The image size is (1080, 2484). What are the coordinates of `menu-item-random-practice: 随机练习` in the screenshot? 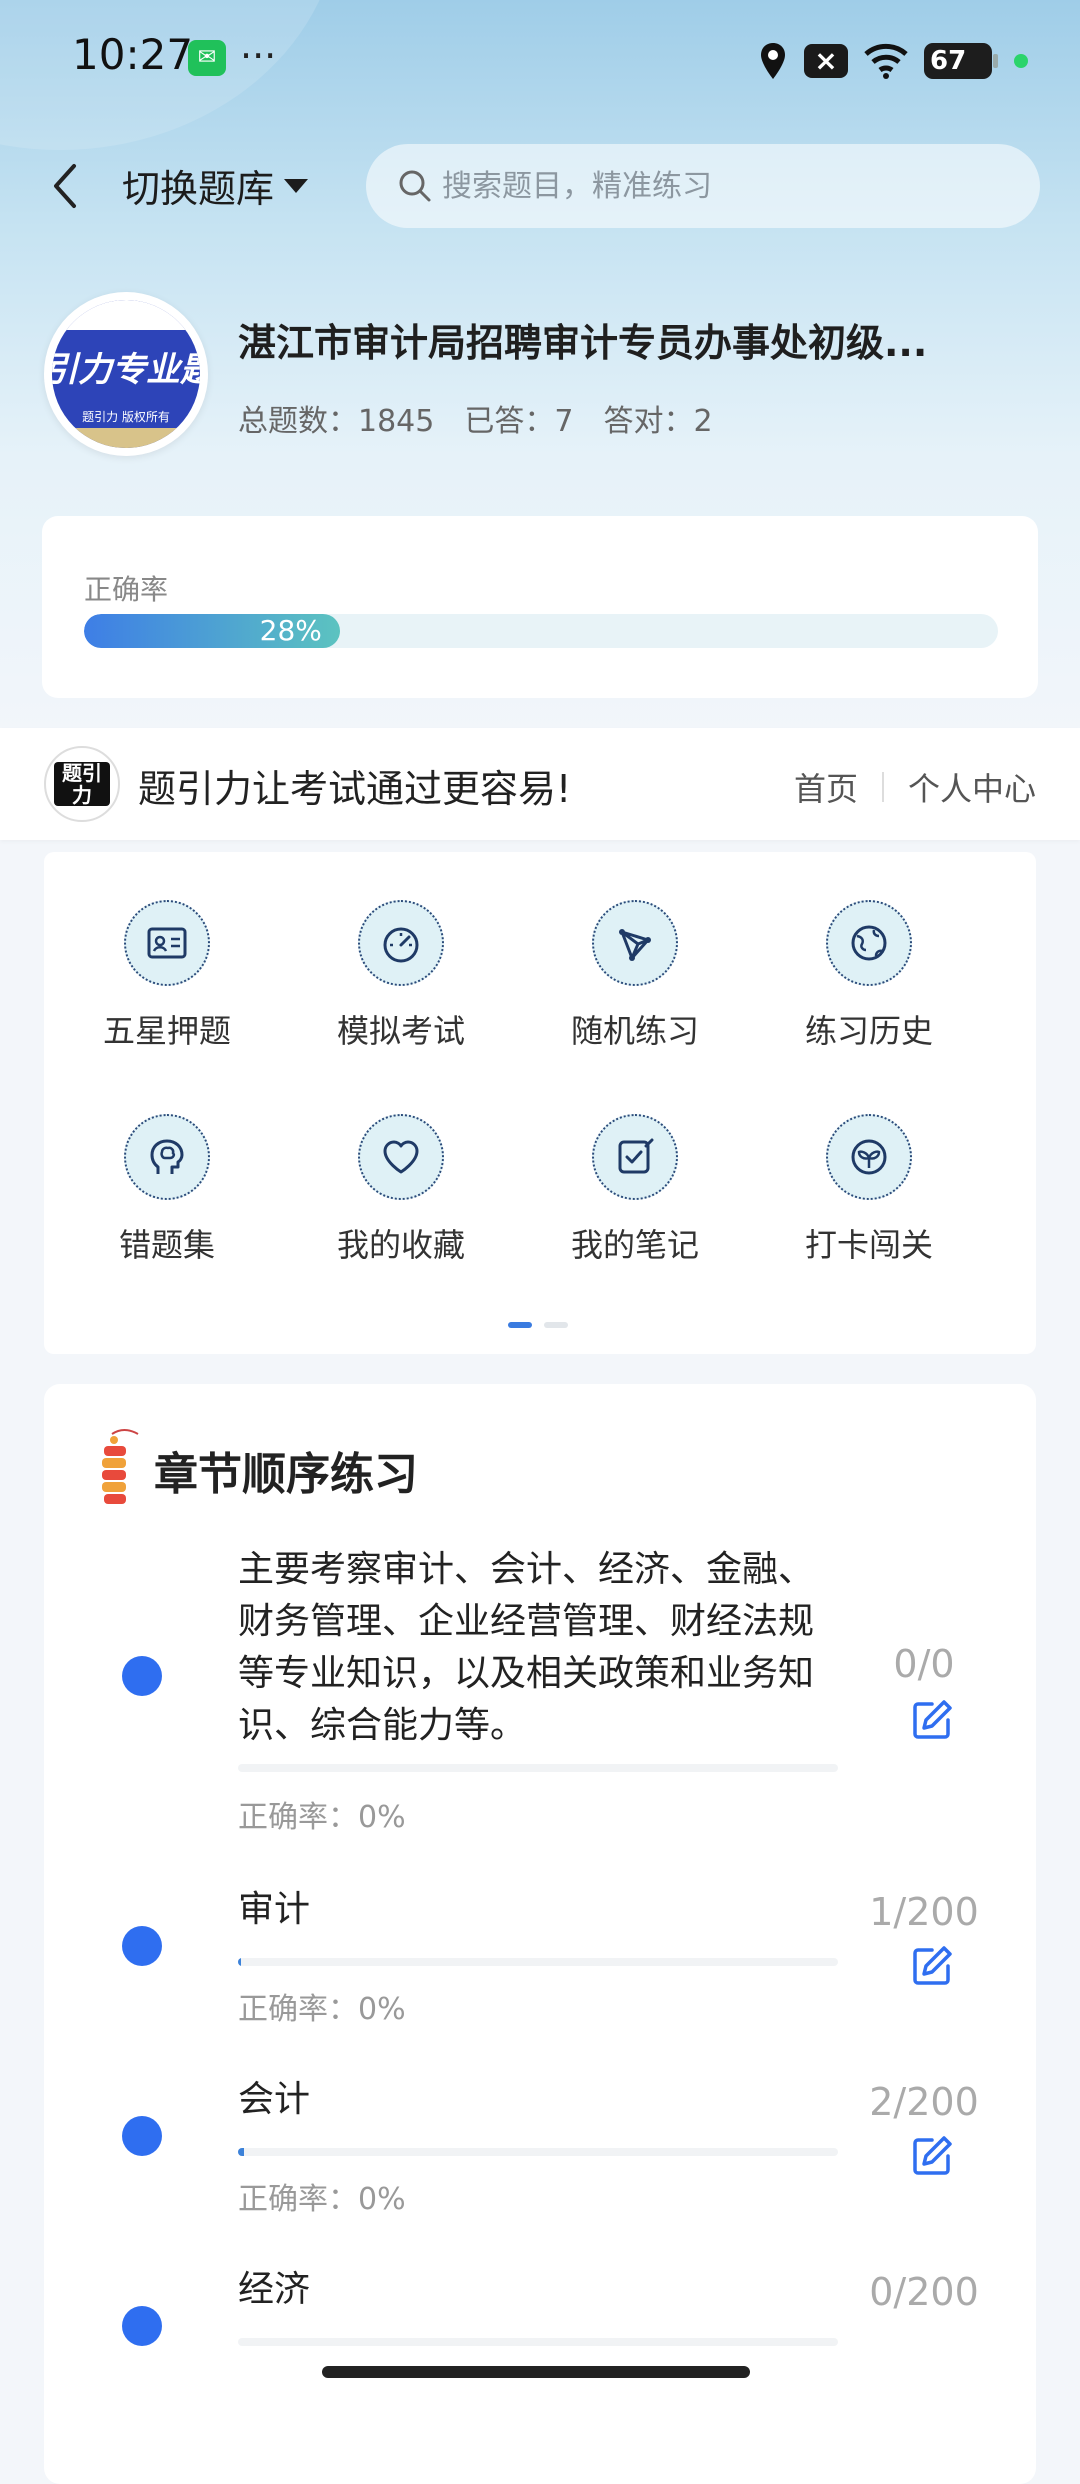 It's located at (635, 976).